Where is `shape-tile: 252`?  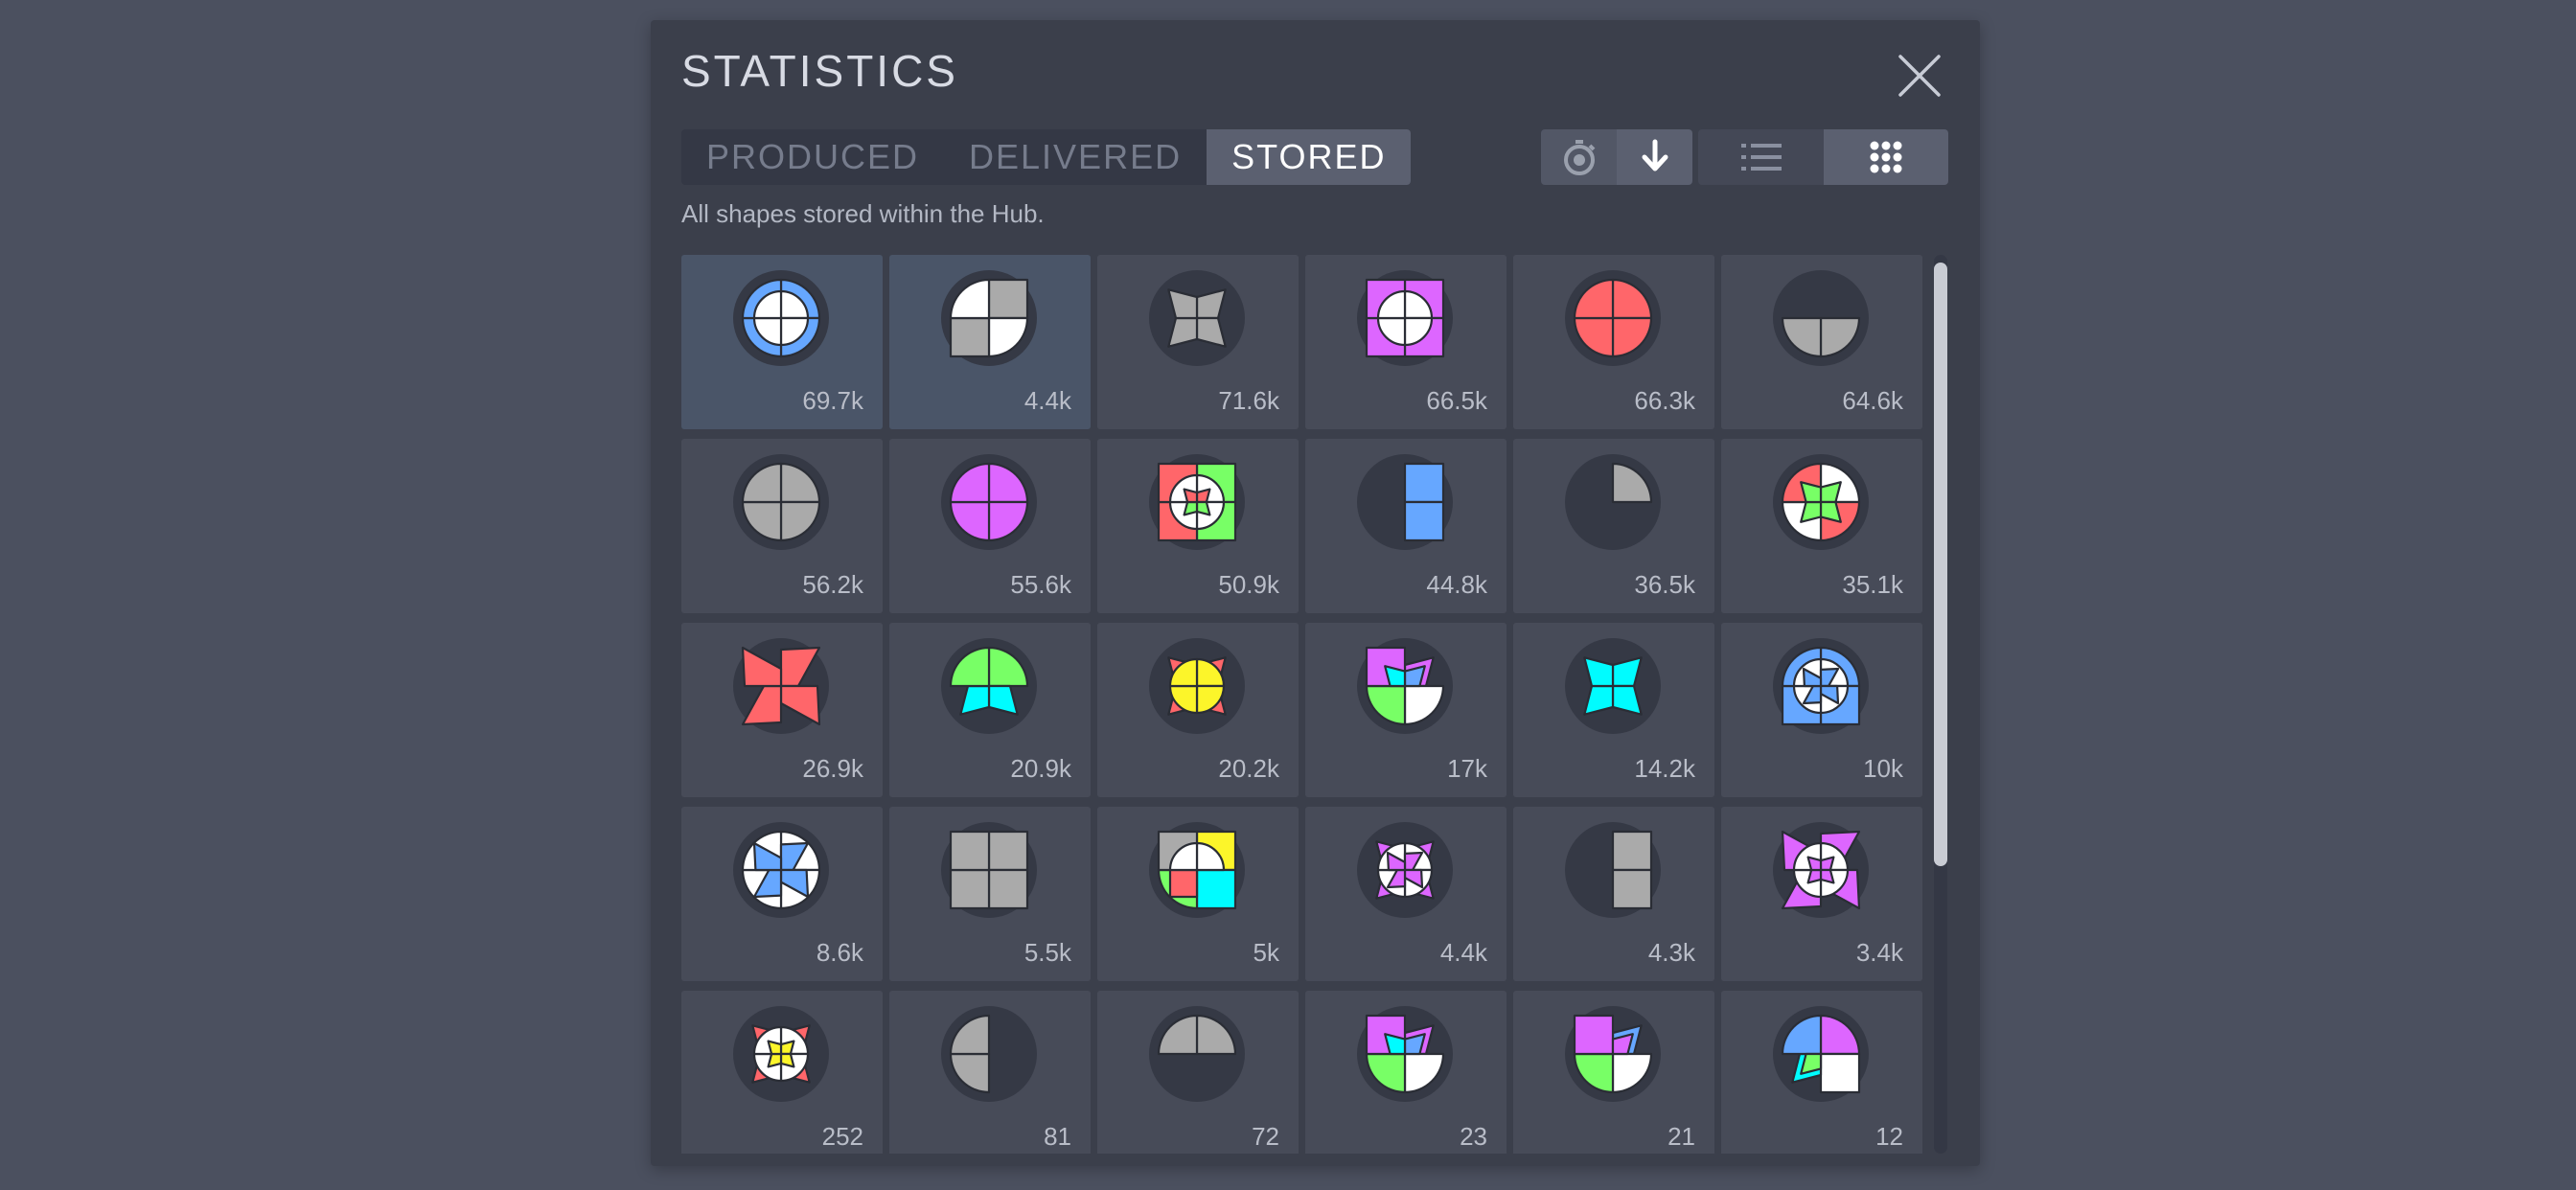 shape-tile: 252 is located at coordinates (782, 1072).